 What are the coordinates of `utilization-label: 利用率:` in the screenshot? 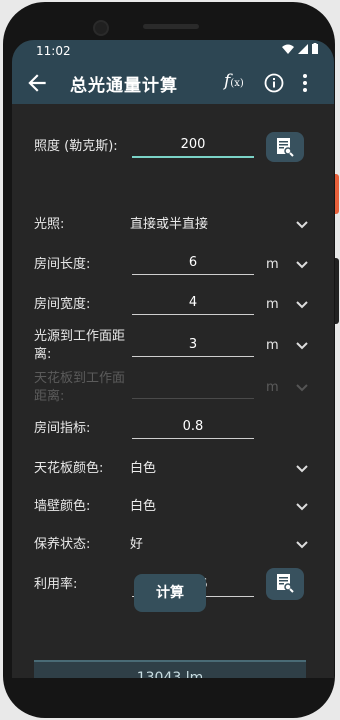 It's located at (56, 584).